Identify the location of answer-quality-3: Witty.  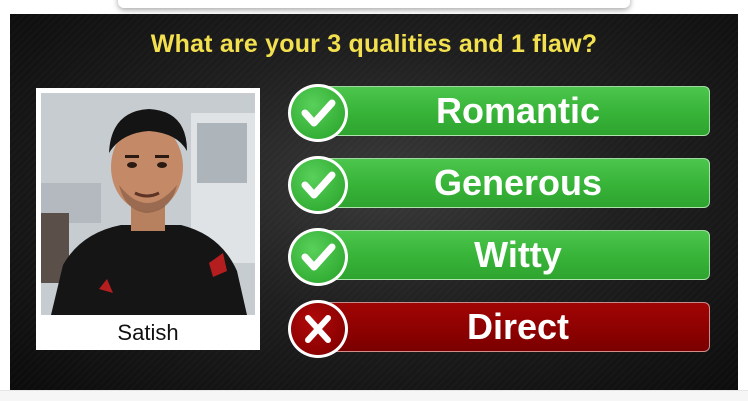
(500, 257).